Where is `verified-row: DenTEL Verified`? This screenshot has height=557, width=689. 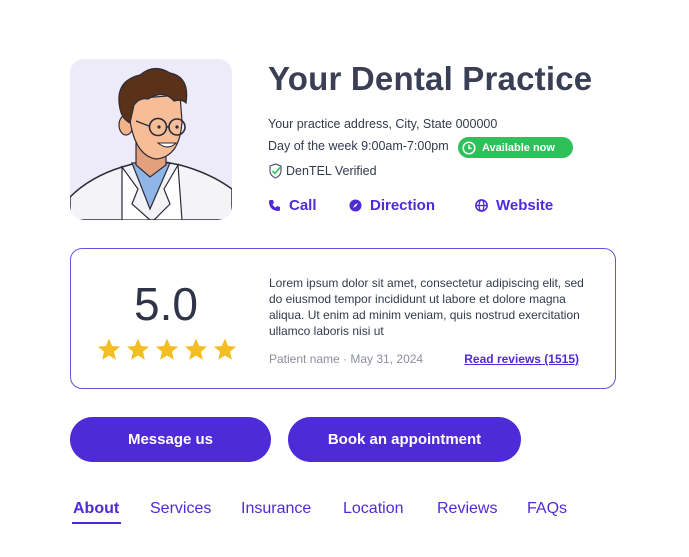 verified-row: DenTEL Verified is located at coordinates (322, 171).